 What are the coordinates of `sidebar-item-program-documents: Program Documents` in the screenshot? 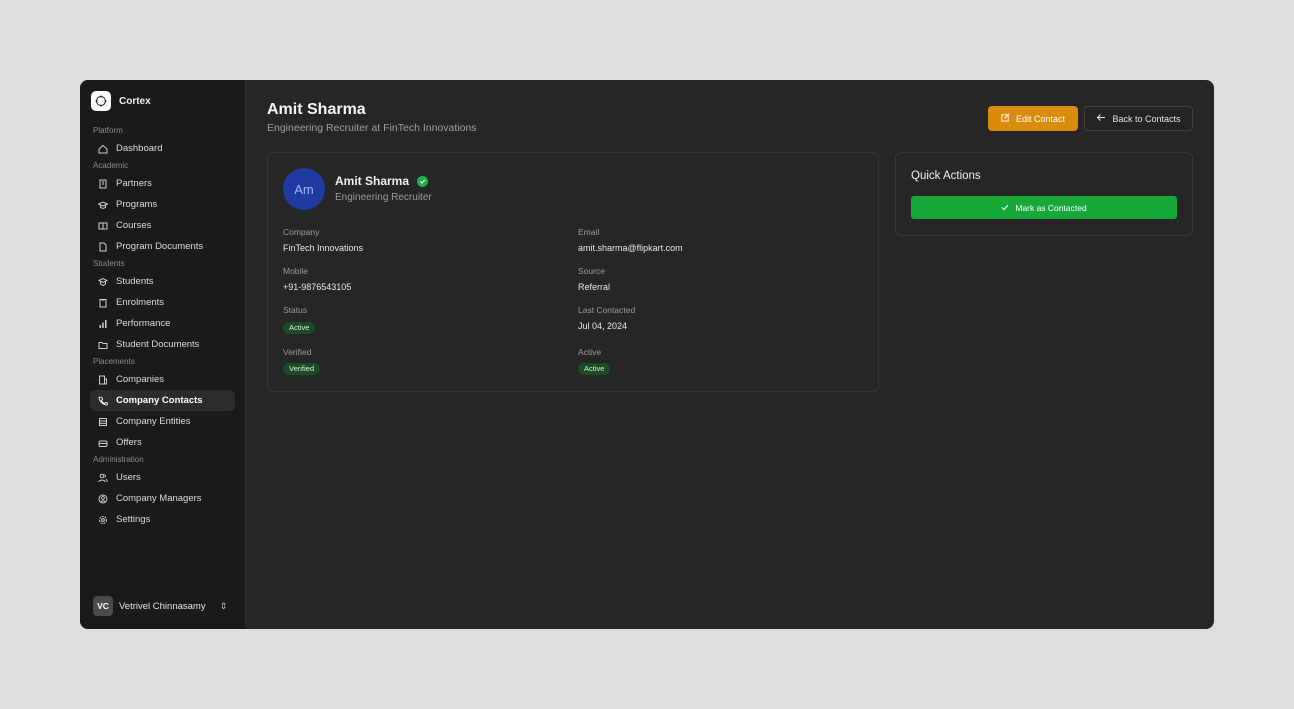 It's located at (162, 246).